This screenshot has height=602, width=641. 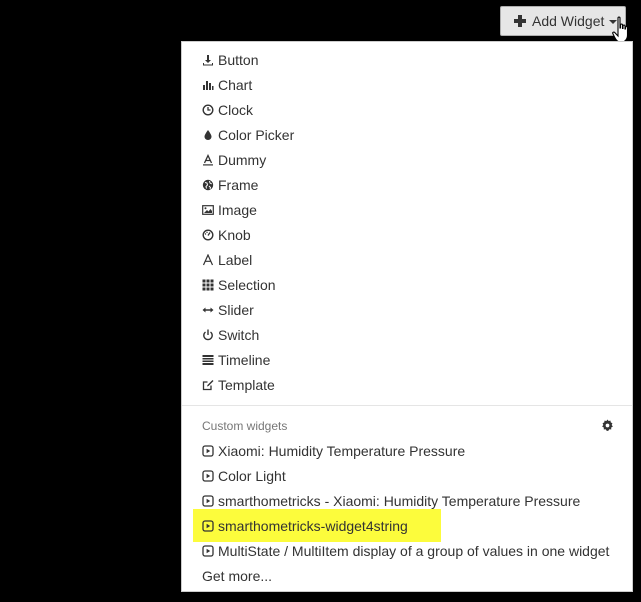 I want to click on globe-icon, so click(x=208, y=185).